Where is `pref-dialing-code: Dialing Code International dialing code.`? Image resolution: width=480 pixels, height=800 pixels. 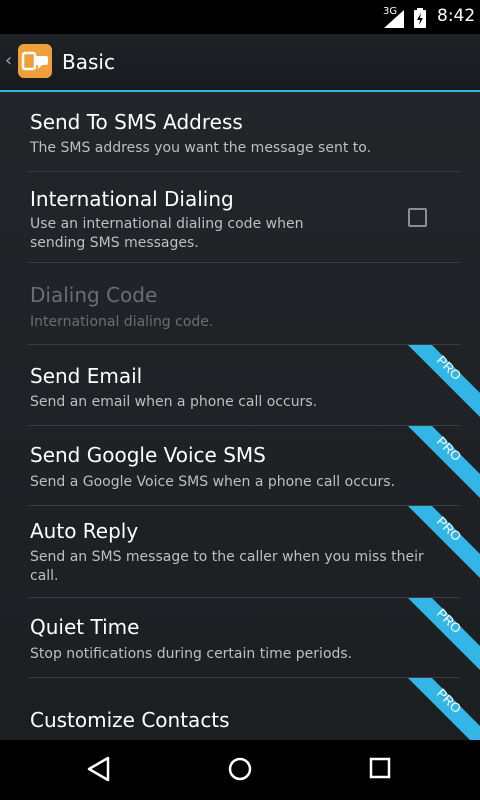 pref-dialing-code: Dialing Code International dialing code. is located at coordinates (240, 304).